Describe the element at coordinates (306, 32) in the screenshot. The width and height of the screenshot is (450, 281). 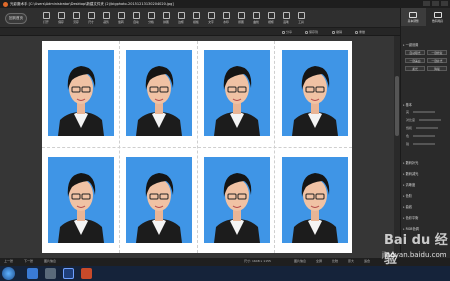
I see `save-to-icon` at that location.